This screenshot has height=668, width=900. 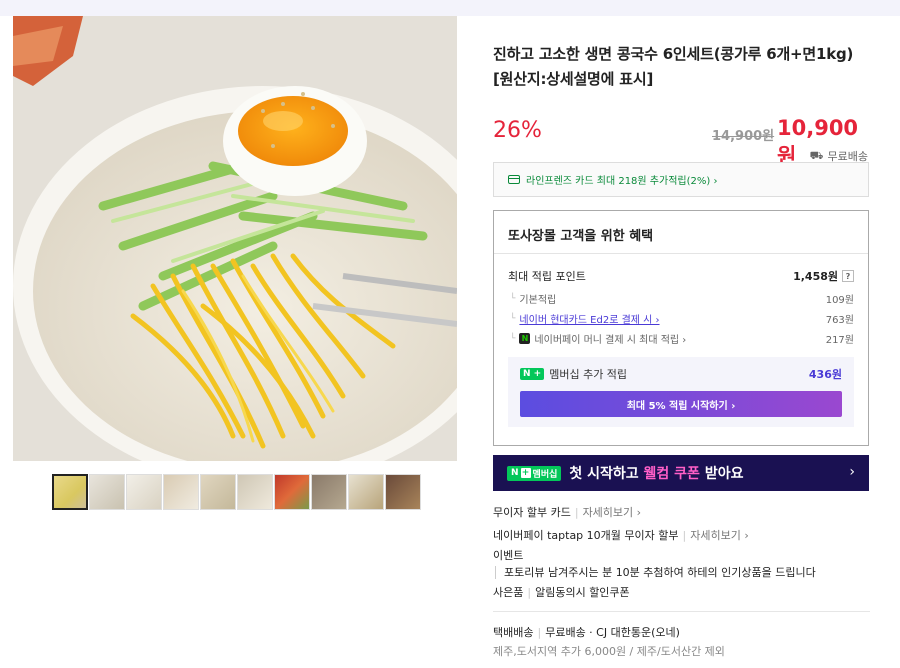 I want to click on gift-label: 사은품, so click(x=508, y=592).